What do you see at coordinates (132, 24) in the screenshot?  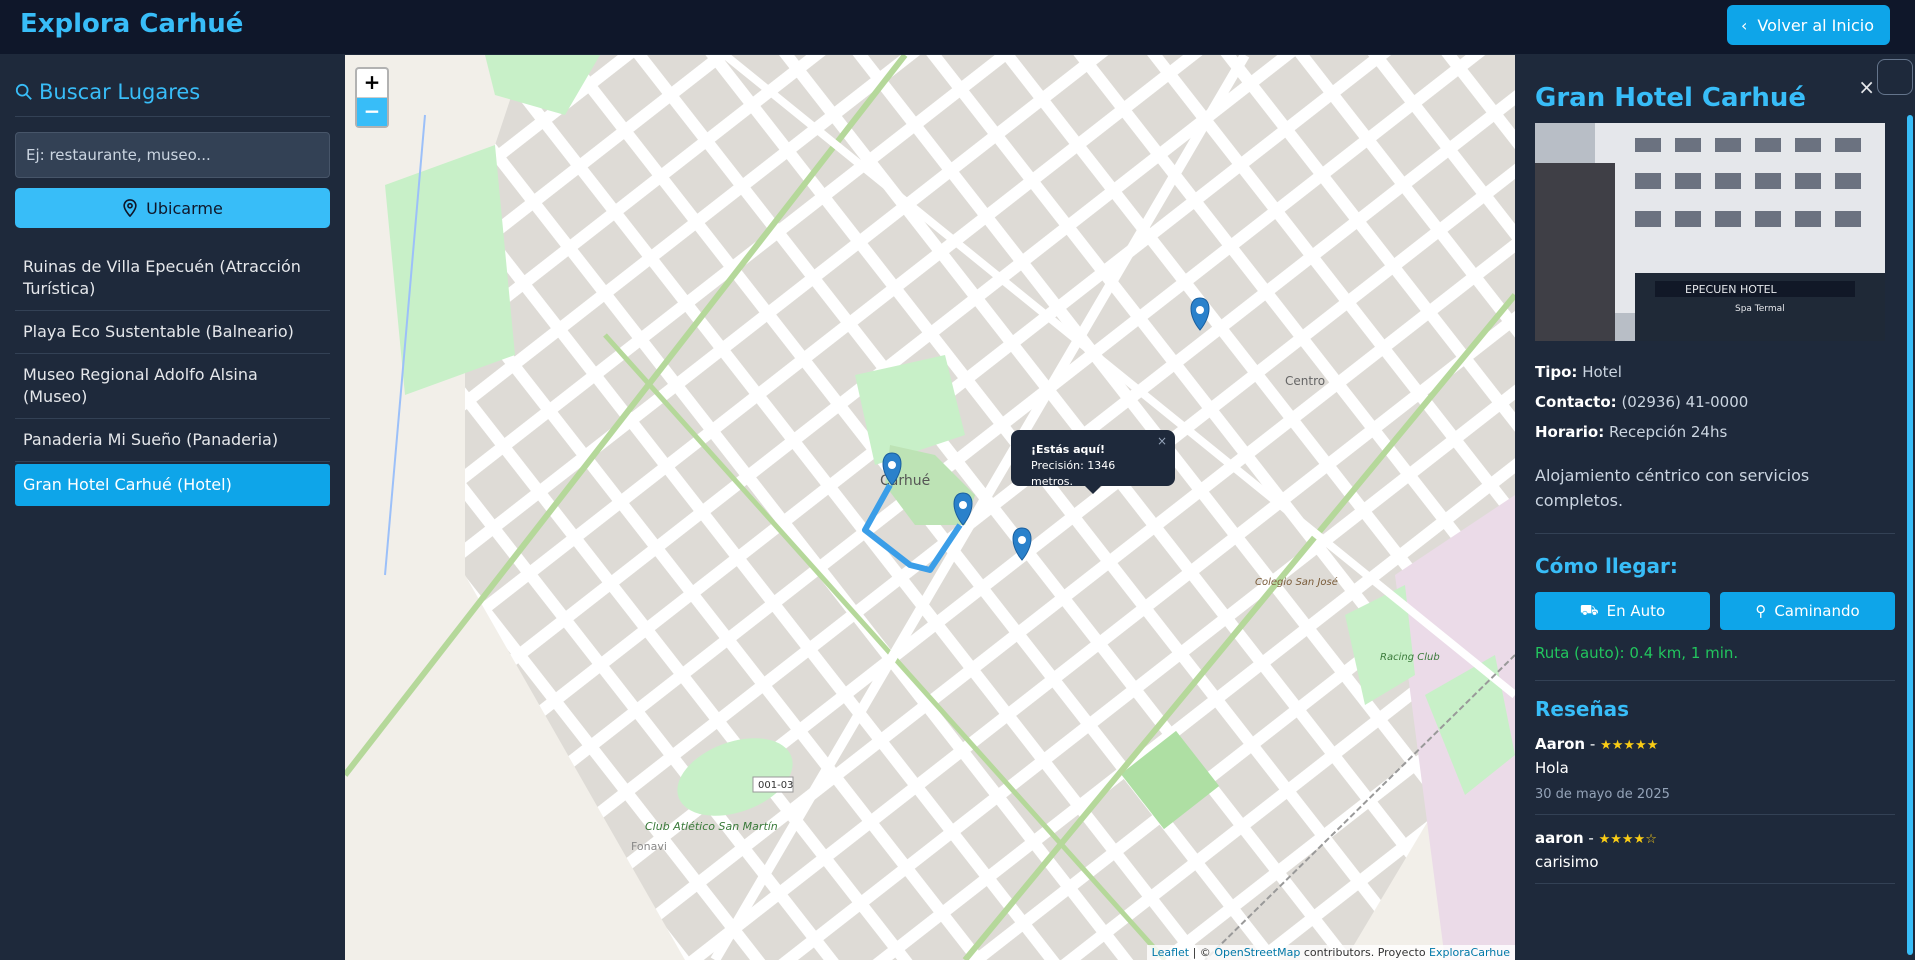 I see `app-title: Explora Carhué` at bounding box center [132, 24].